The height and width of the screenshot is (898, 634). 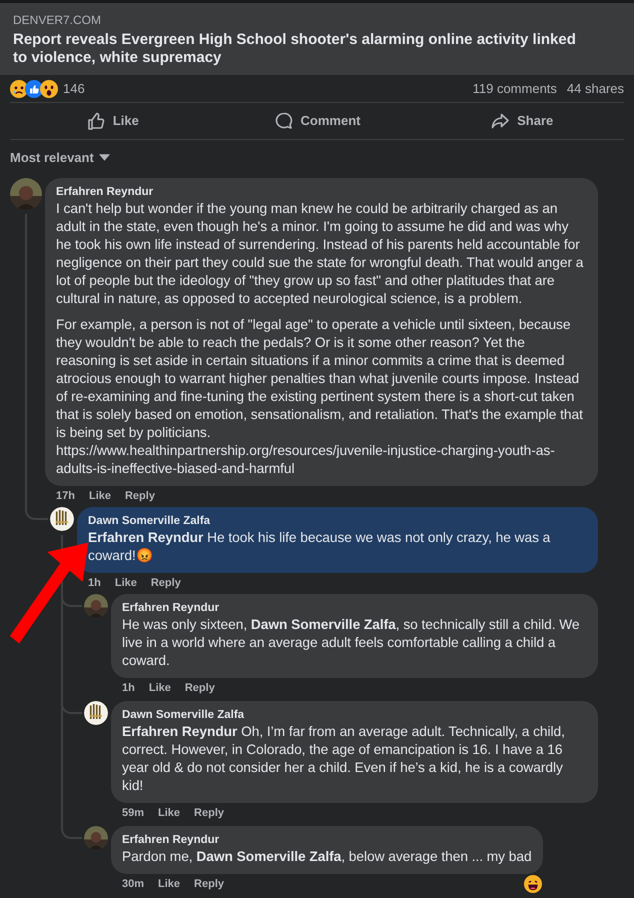 I want to click on caret-icon, so click(x=104, y=158).